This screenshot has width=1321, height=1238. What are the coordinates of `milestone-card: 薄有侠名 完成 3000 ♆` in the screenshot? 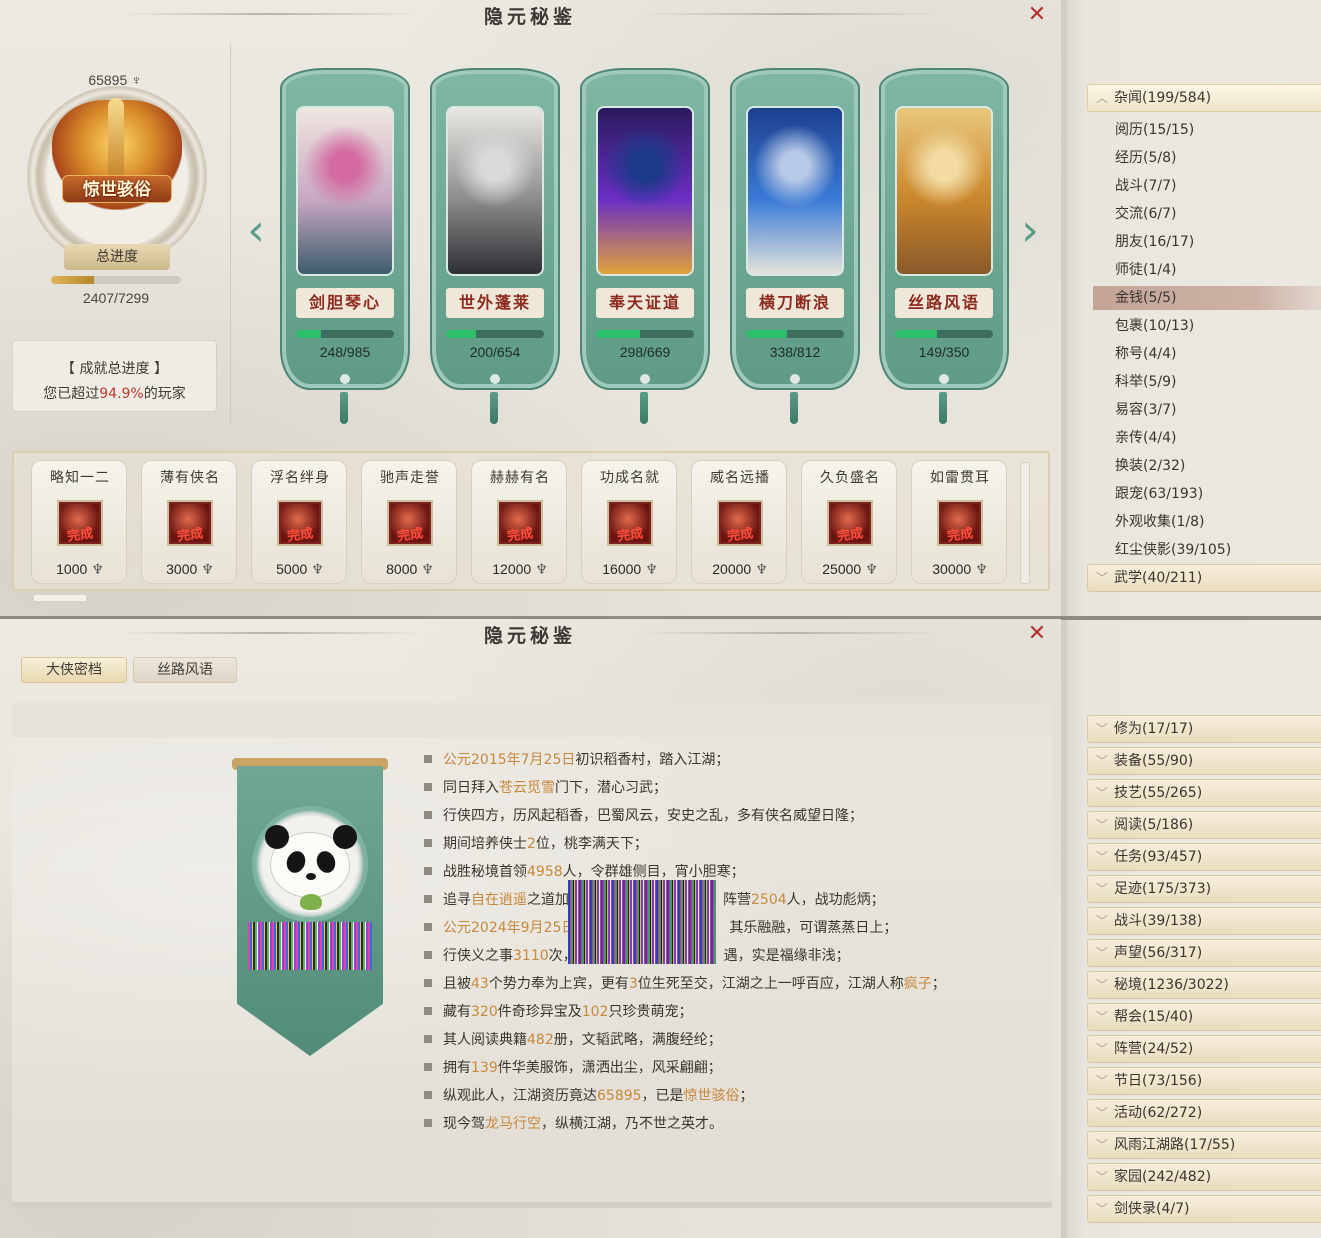 It's located at (189, 522).